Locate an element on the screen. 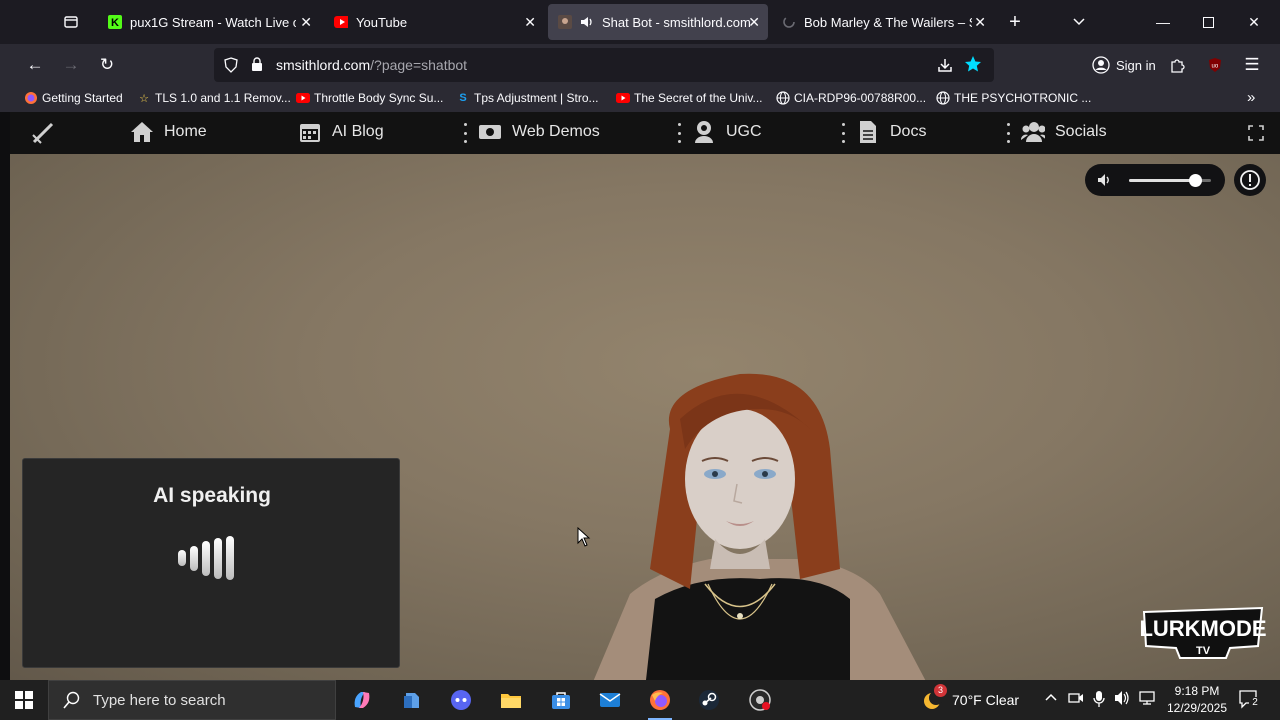  copilot-icon is located at coordinates (362, 700).